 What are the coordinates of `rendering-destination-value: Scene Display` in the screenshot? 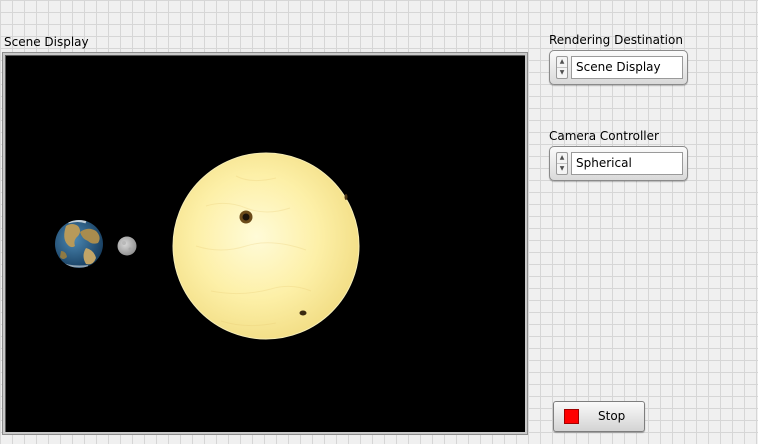 It's located at (627, 67).